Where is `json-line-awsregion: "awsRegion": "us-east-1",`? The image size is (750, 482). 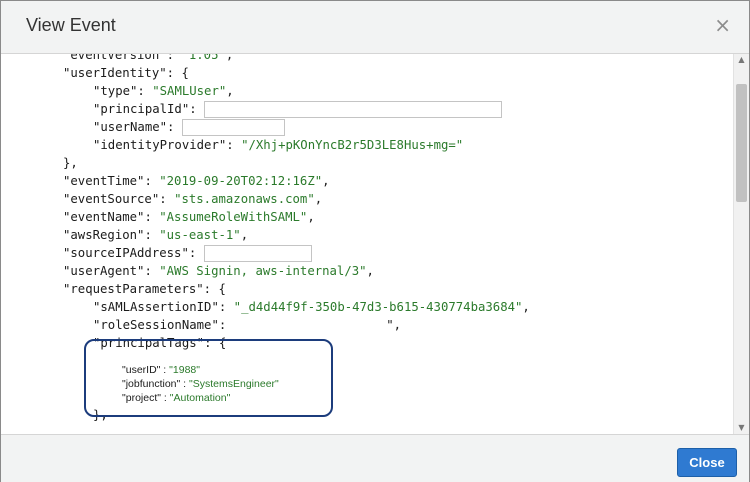
json-line-awsregion: "awsRegion": "us-east-1", is located at coordinates (156, 235).